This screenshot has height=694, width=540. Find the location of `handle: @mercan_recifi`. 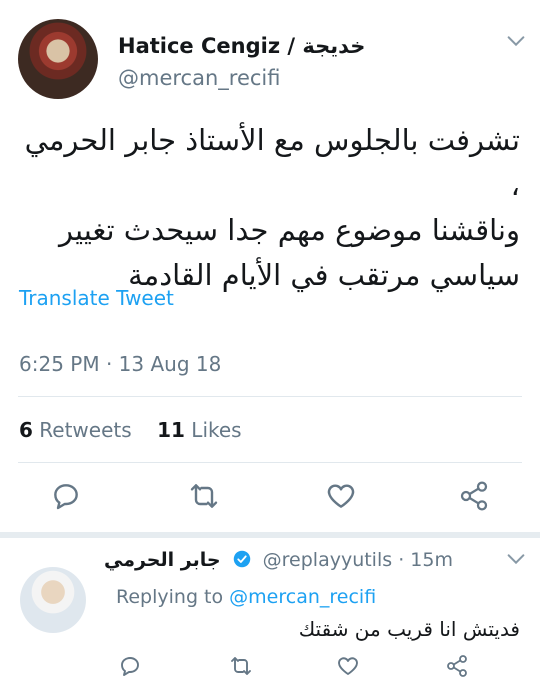

handle: @mercan_recifi is located at coordinates (199, 78).